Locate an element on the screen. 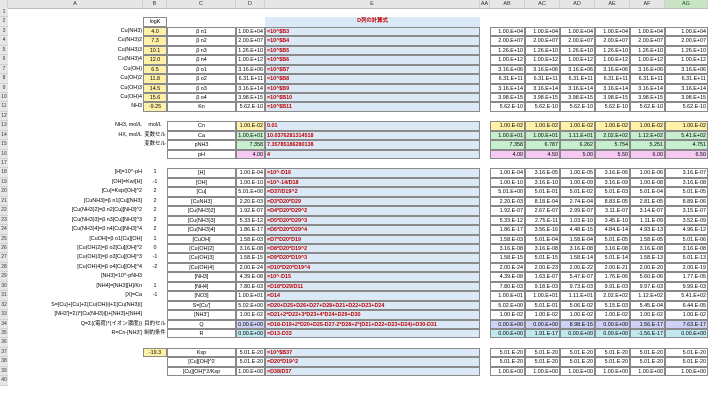 The width and height of the screenshot is (708, 409). cell-ag-18: 3.16.E-07 is located at coordinates (686, 173).